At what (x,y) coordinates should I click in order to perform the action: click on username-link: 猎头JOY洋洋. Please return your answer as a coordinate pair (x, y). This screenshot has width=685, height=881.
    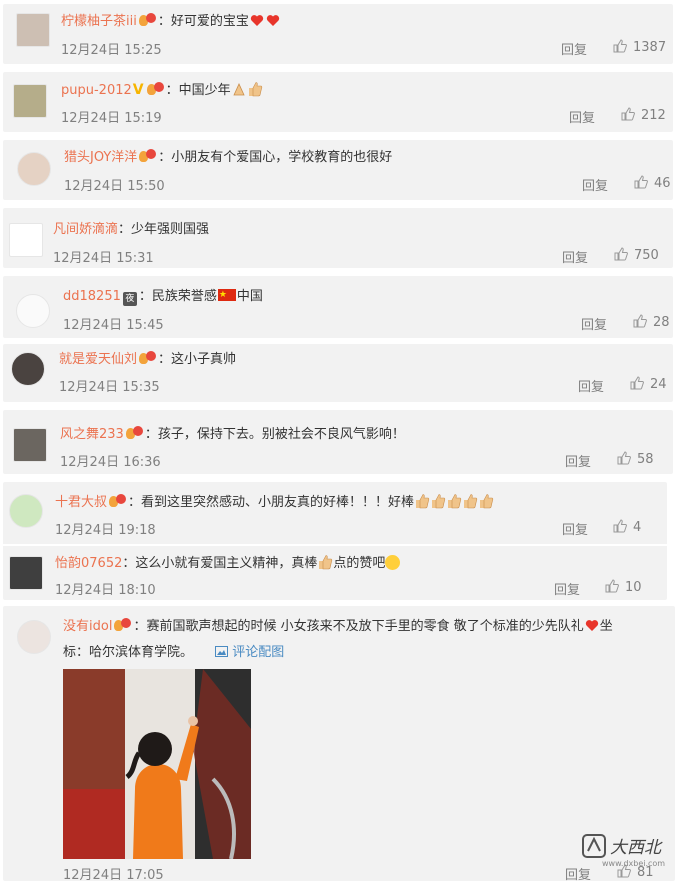
    Looking at the image, I should click on (100, 157).